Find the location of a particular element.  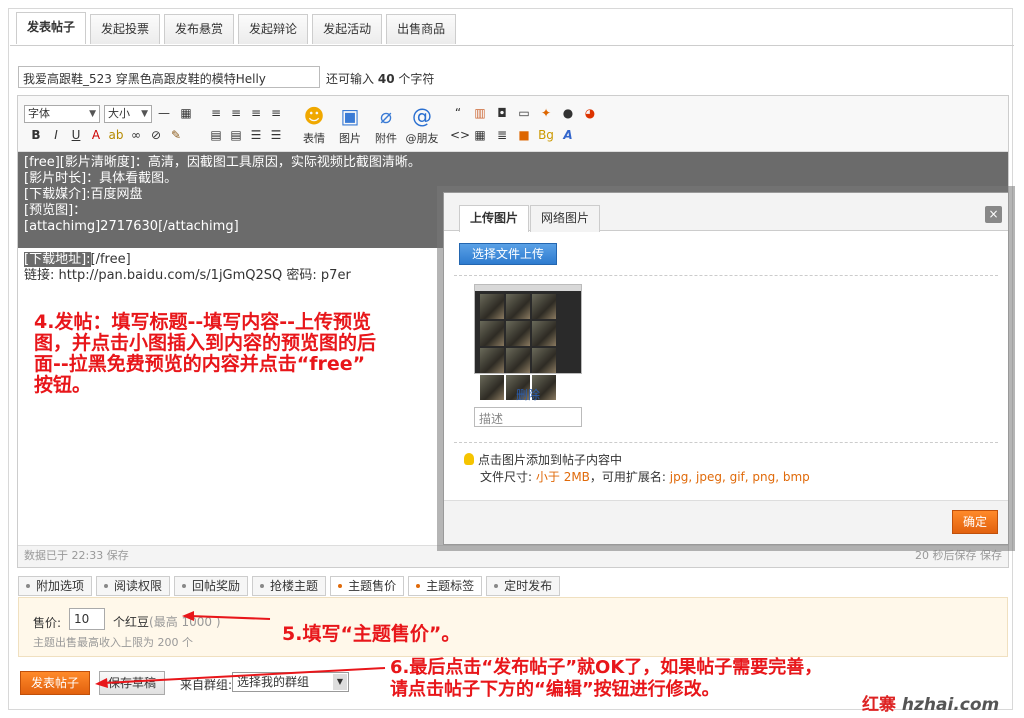

watermark-site: hzhai.com is located at coordinates (950, 705).